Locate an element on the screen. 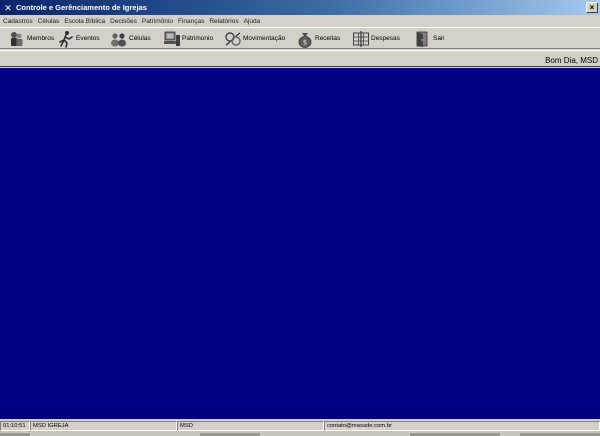  membros-button: Membros is located at coordinates (31, 38).